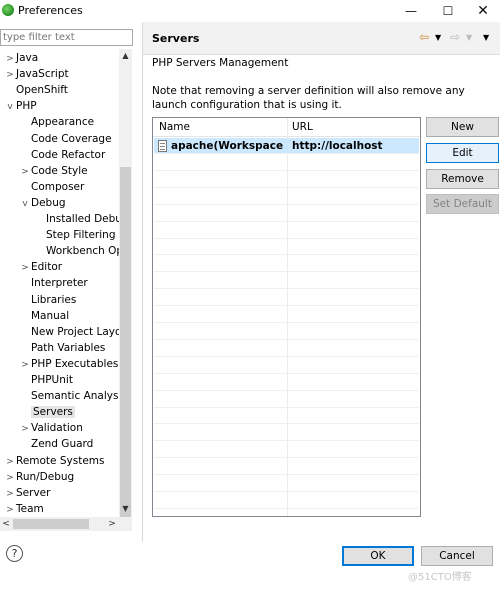  I want to click on tree-item-openshift: OpenShift, so click(36, 90).